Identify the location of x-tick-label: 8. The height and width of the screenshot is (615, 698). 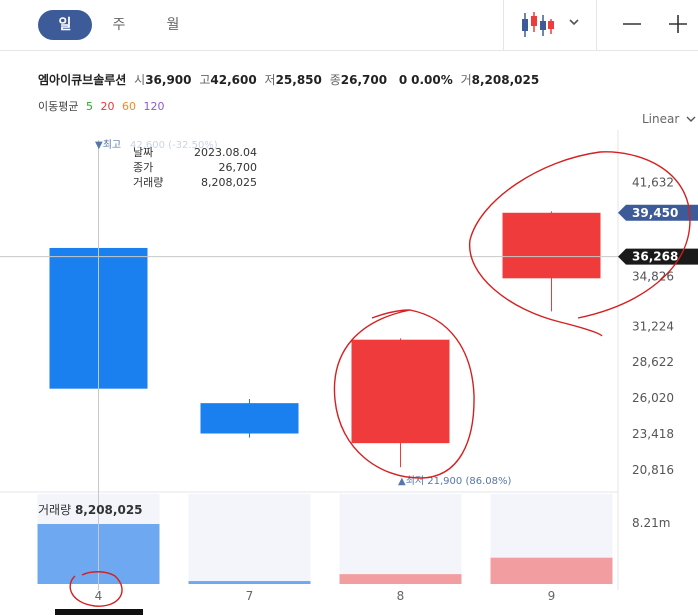
(401, 596).